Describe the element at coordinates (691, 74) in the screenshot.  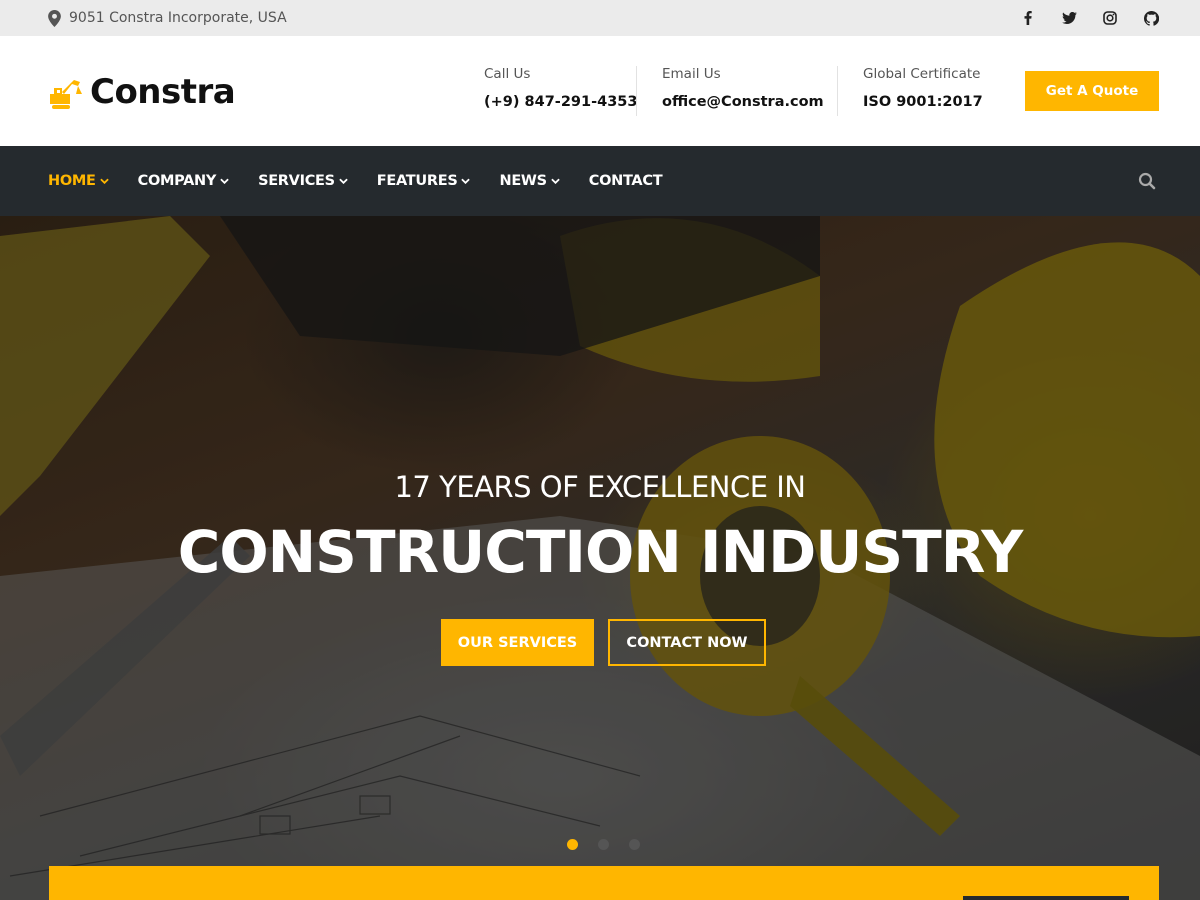
I see `email-us-label: Email Us` at that location.